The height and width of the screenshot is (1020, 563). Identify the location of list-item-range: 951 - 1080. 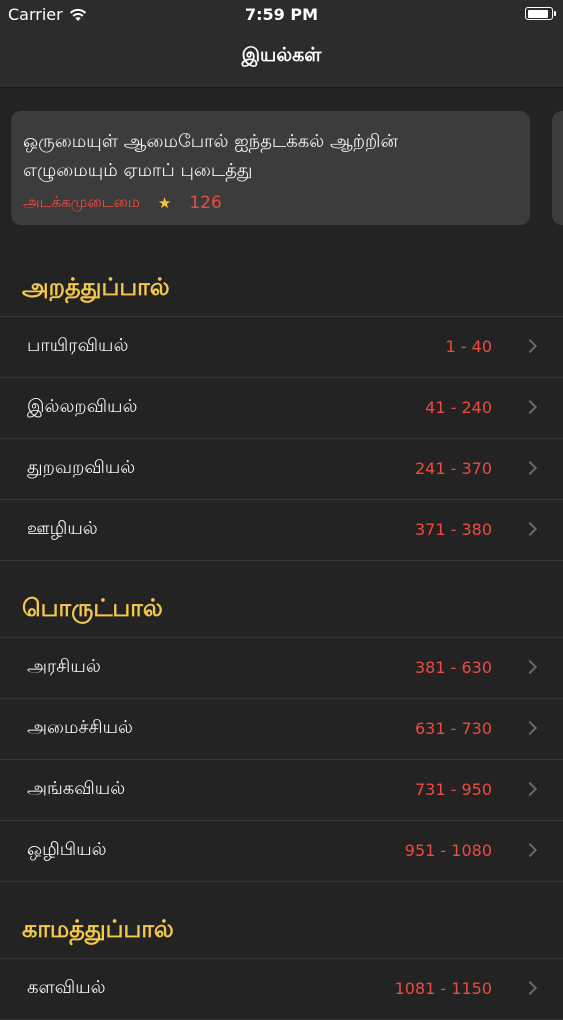
(448, 850).